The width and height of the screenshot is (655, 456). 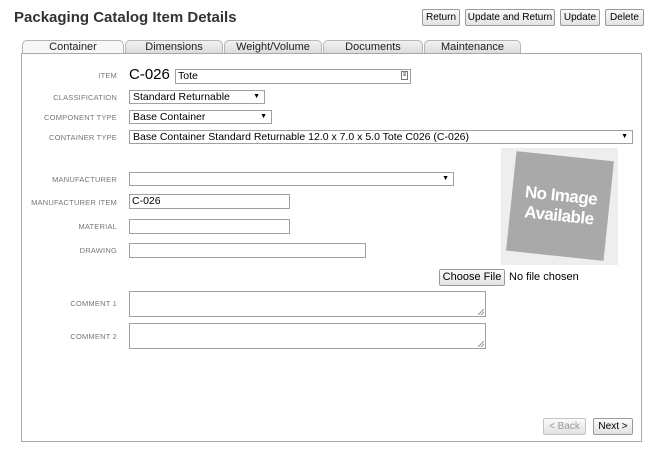 I want to click on no-image-text: No Image Available, so click(x=560, y=206).